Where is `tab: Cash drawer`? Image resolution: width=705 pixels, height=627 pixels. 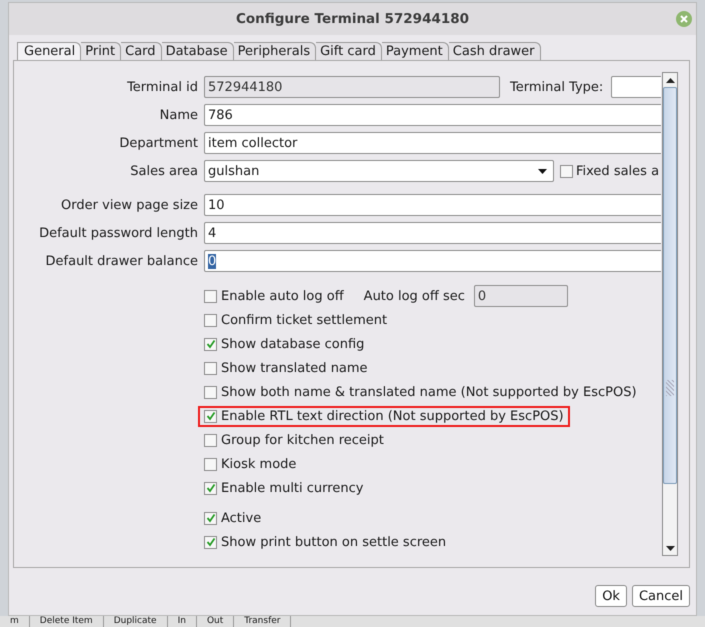 tab: Cash drawer is located at coordinates (494, 51).